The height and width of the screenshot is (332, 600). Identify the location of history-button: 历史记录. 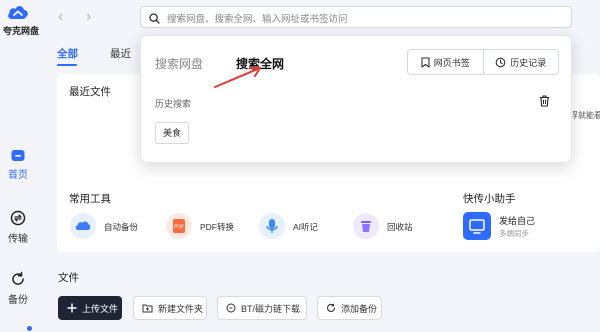
(520, 62).